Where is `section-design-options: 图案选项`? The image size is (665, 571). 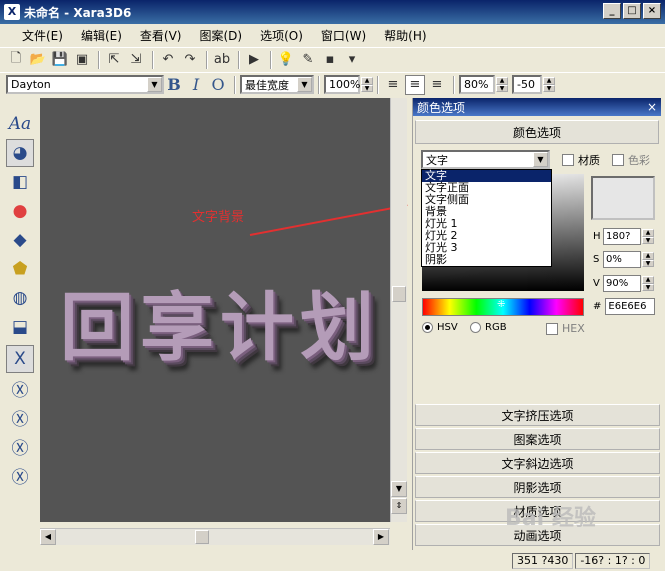
section-design-options: 图案选项 is located at coordinates (537, 439).